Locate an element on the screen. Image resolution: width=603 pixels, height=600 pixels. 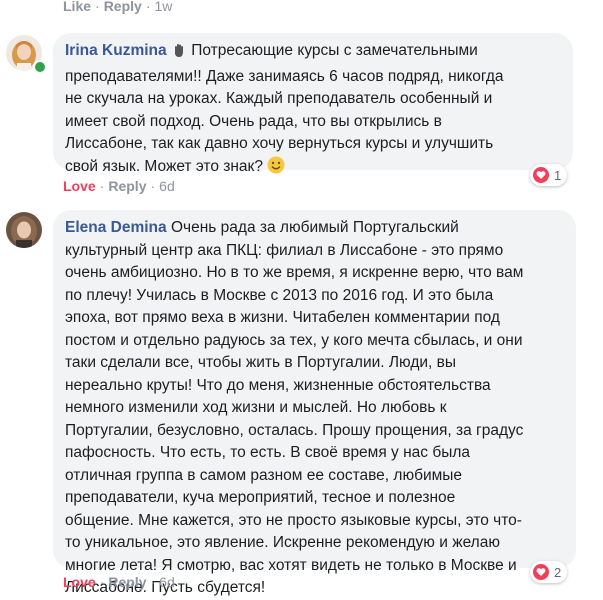
author-name: Elena Demina is located at coordinates (116, 227).